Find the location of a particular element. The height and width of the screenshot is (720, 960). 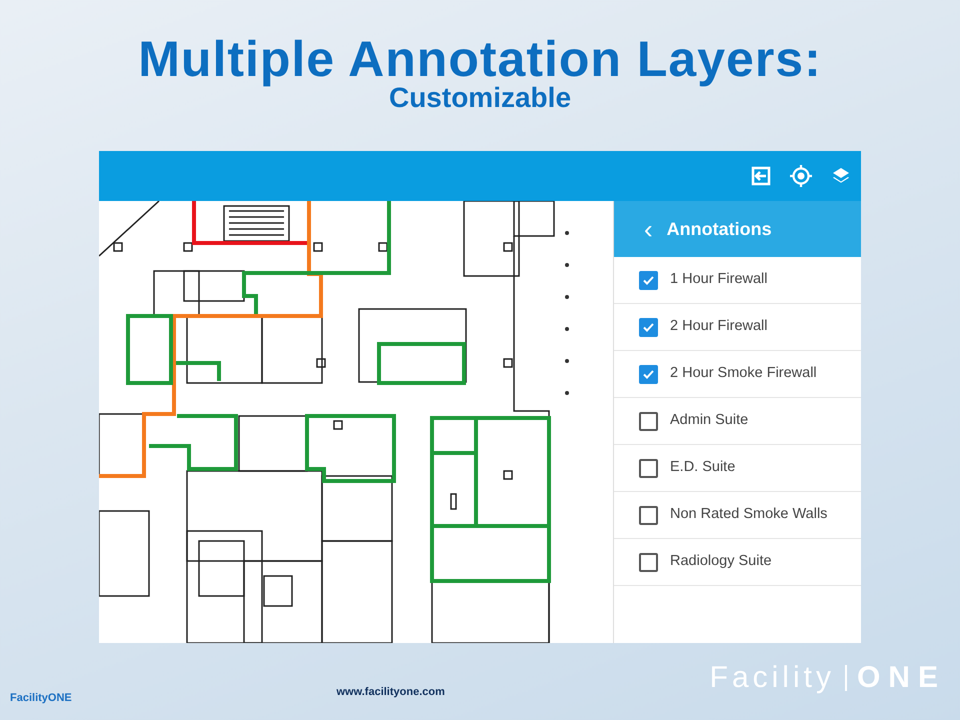

layer-label: 2 Hour Smoke Firewall is located at coordinates (743, 374).